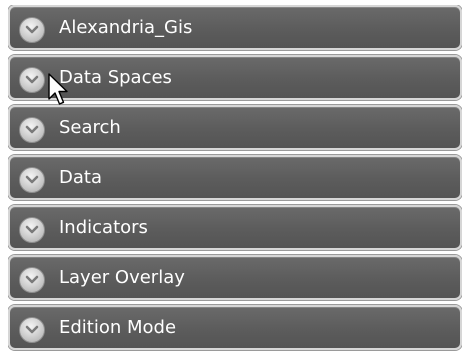 The width and height of the screenshot is (462, 354). I want to click on accordion-item-label: Search, so click(90, 127).